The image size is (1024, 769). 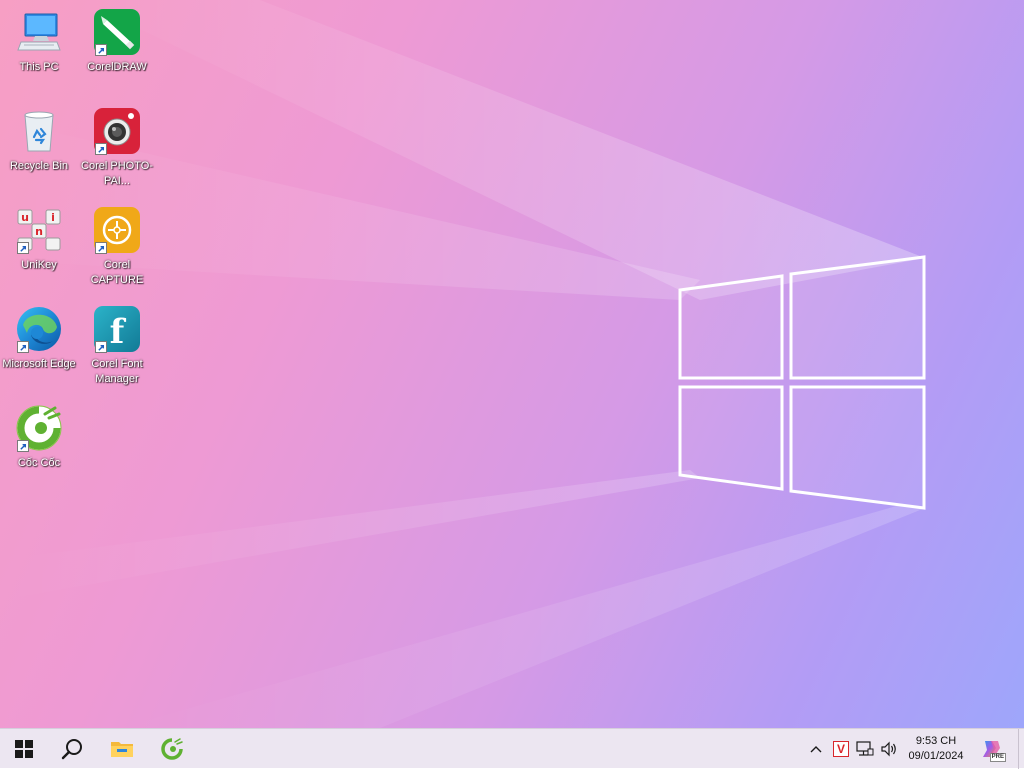 I want to click on font-manager-icon: f, so click(x=117, y=329).